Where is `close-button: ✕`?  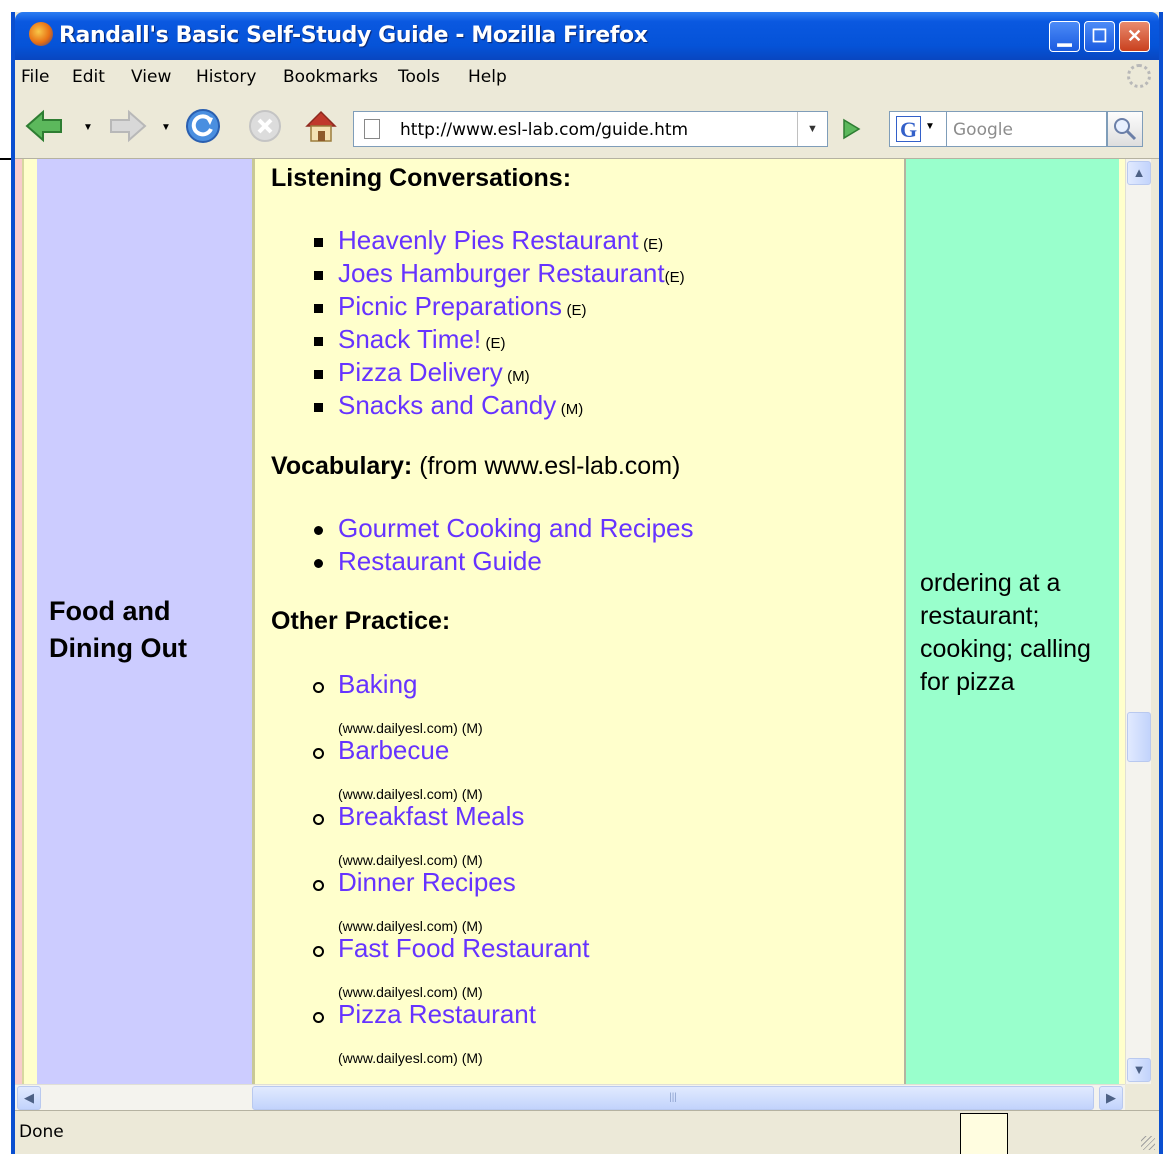
close-button: ✕ is located at coordinates (1134, 36).